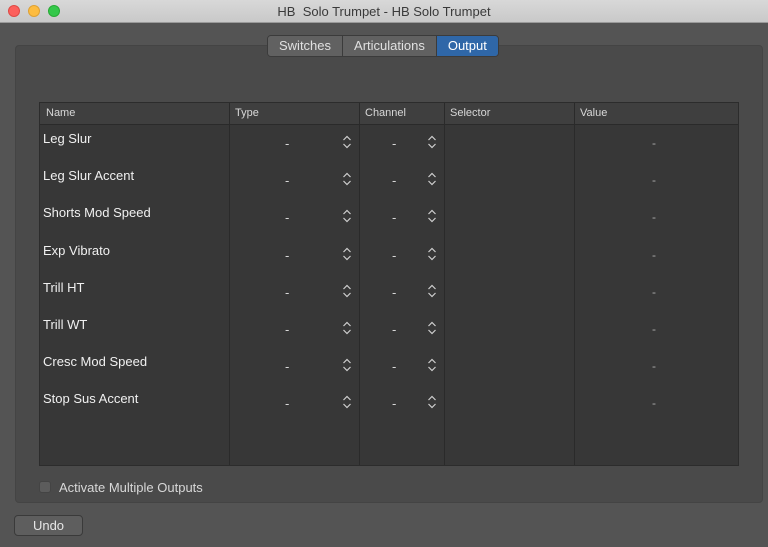  What do you see at coordinates (76, 250) in the screenshot?
I see `row-name: Exp Vibrato` at bounding box center [76, 250].